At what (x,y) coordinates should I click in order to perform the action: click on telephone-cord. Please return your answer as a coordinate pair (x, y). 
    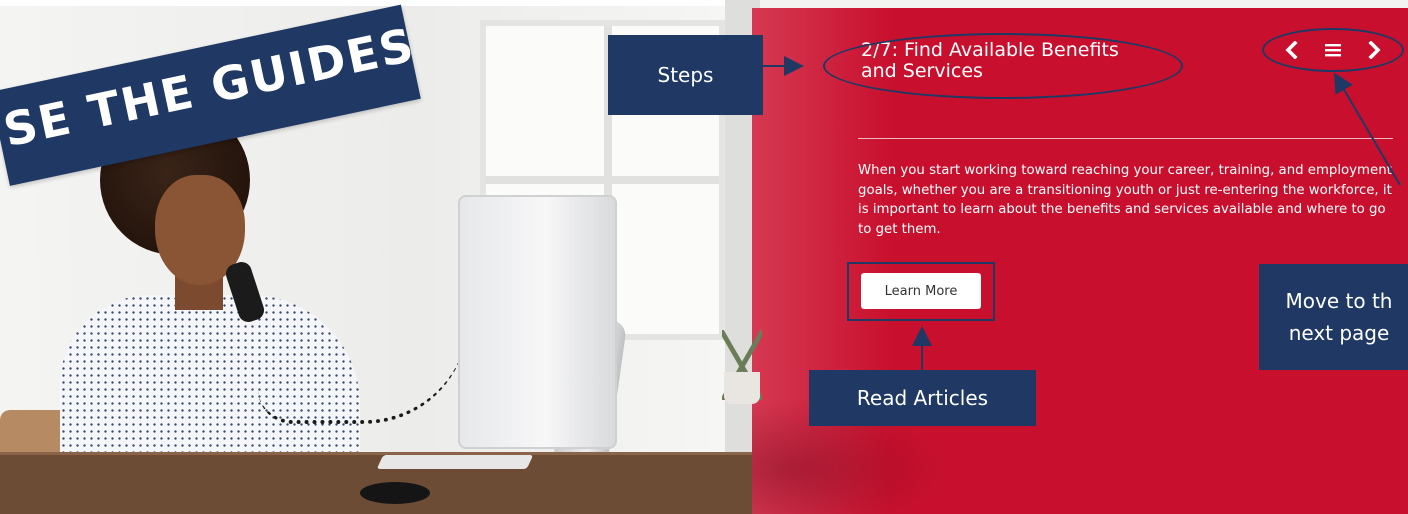
    Looking at the image, I should click on (363, 372).